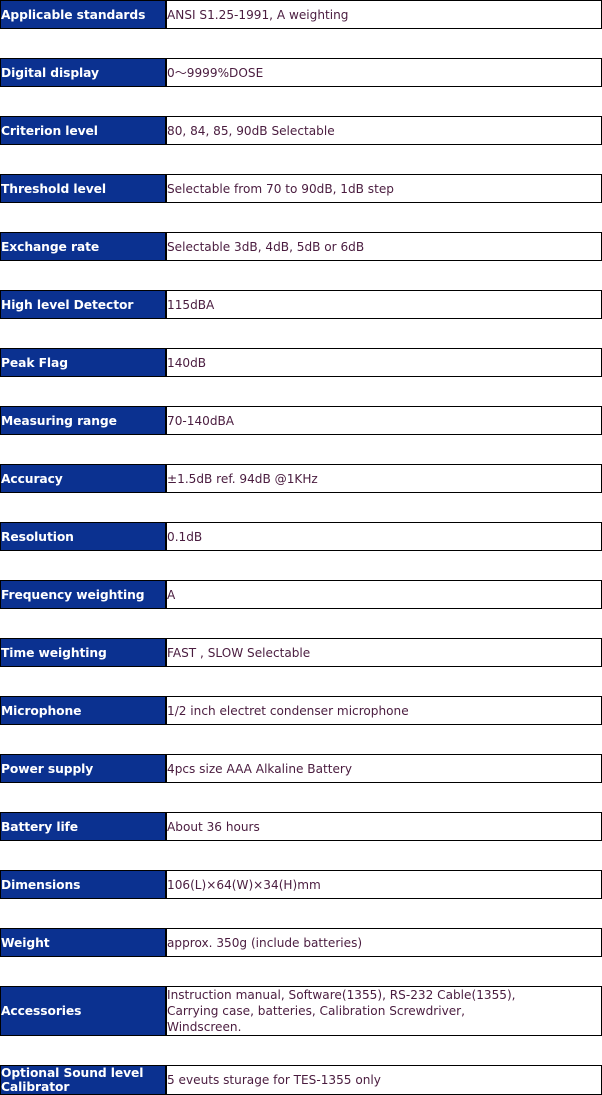  What do you see at coordinates (384, 594) in the screenshot?
I see `spec-value-frequency-weighting: A` at bounding box center [384, 594].